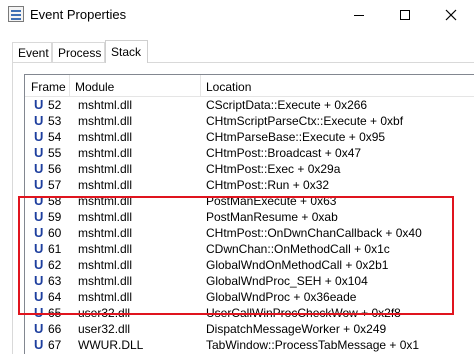 The width and height of the screenshot is (474, 354). I want to click on frame-number: 57, so click(55, 185).